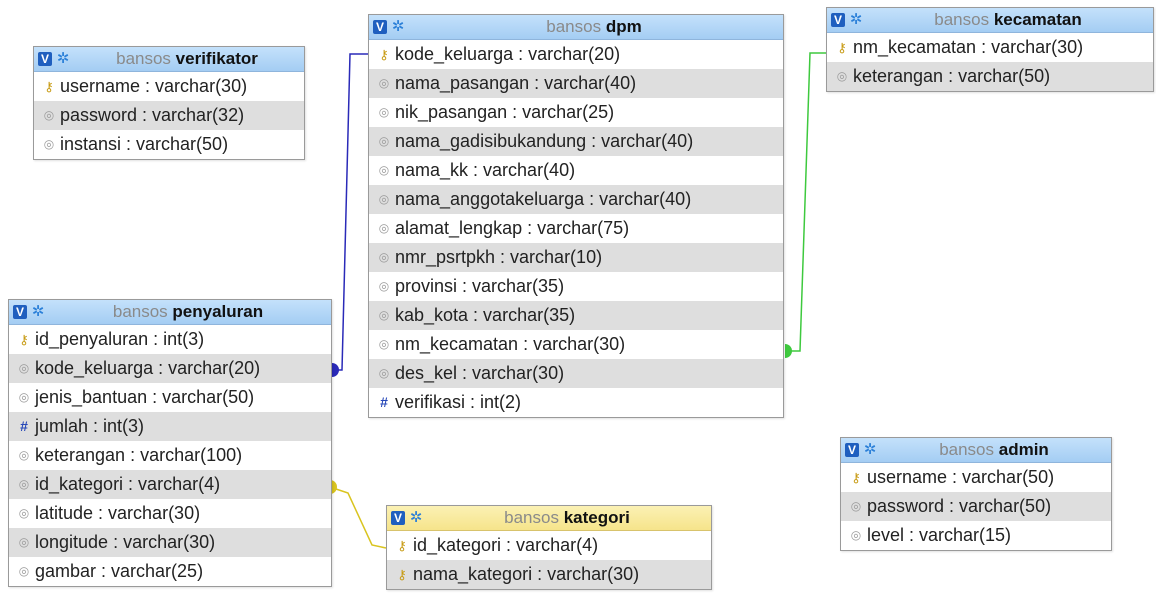  I want to click on column-row: ◎ longitude : varchar(30), so click(170, 542).